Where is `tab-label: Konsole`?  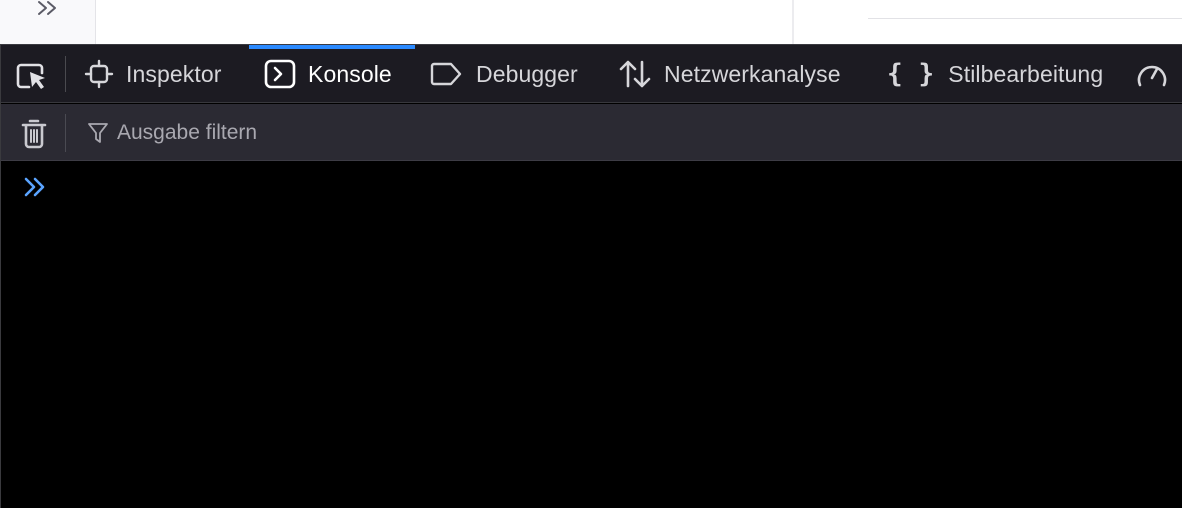 tab-label: Konsole is located at coordinates (350, 73).